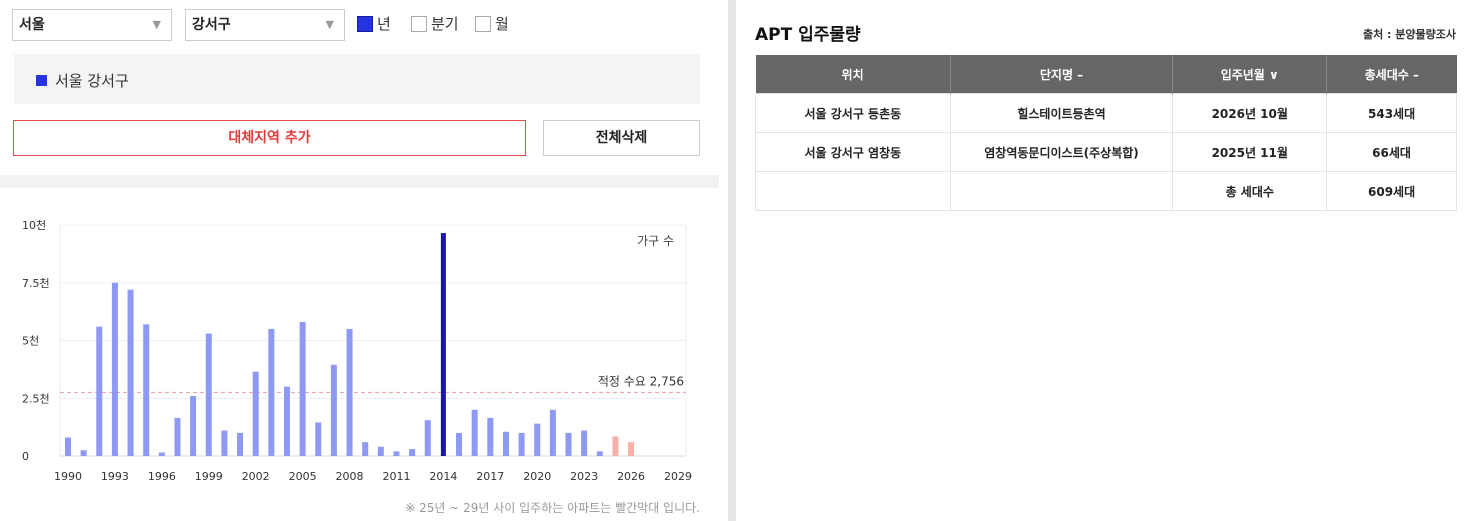 This screenshot has width=1466, height=521. What do you see at coordinates (36, 398) in the screenshot?
I see `y-tick-label: 2.5천` at bounding box center [36, 398].